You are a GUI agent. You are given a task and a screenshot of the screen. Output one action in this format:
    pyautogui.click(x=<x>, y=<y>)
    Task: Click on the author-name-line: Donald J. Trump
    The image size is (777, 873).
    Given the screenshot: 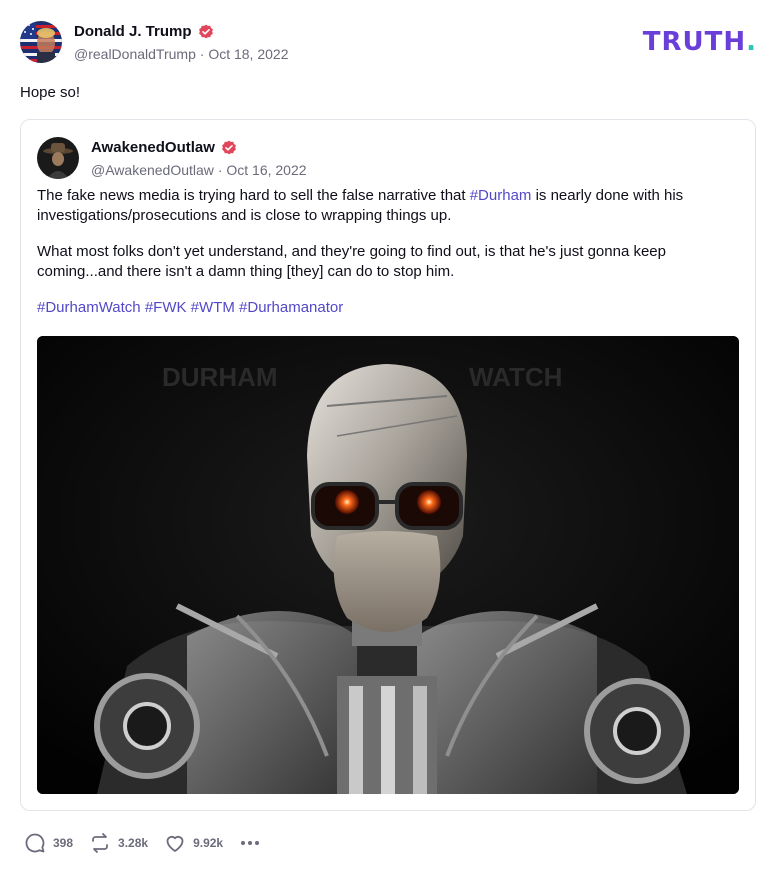 What is the action you would take?
    pyautogui.click(x=144, y=31)
    